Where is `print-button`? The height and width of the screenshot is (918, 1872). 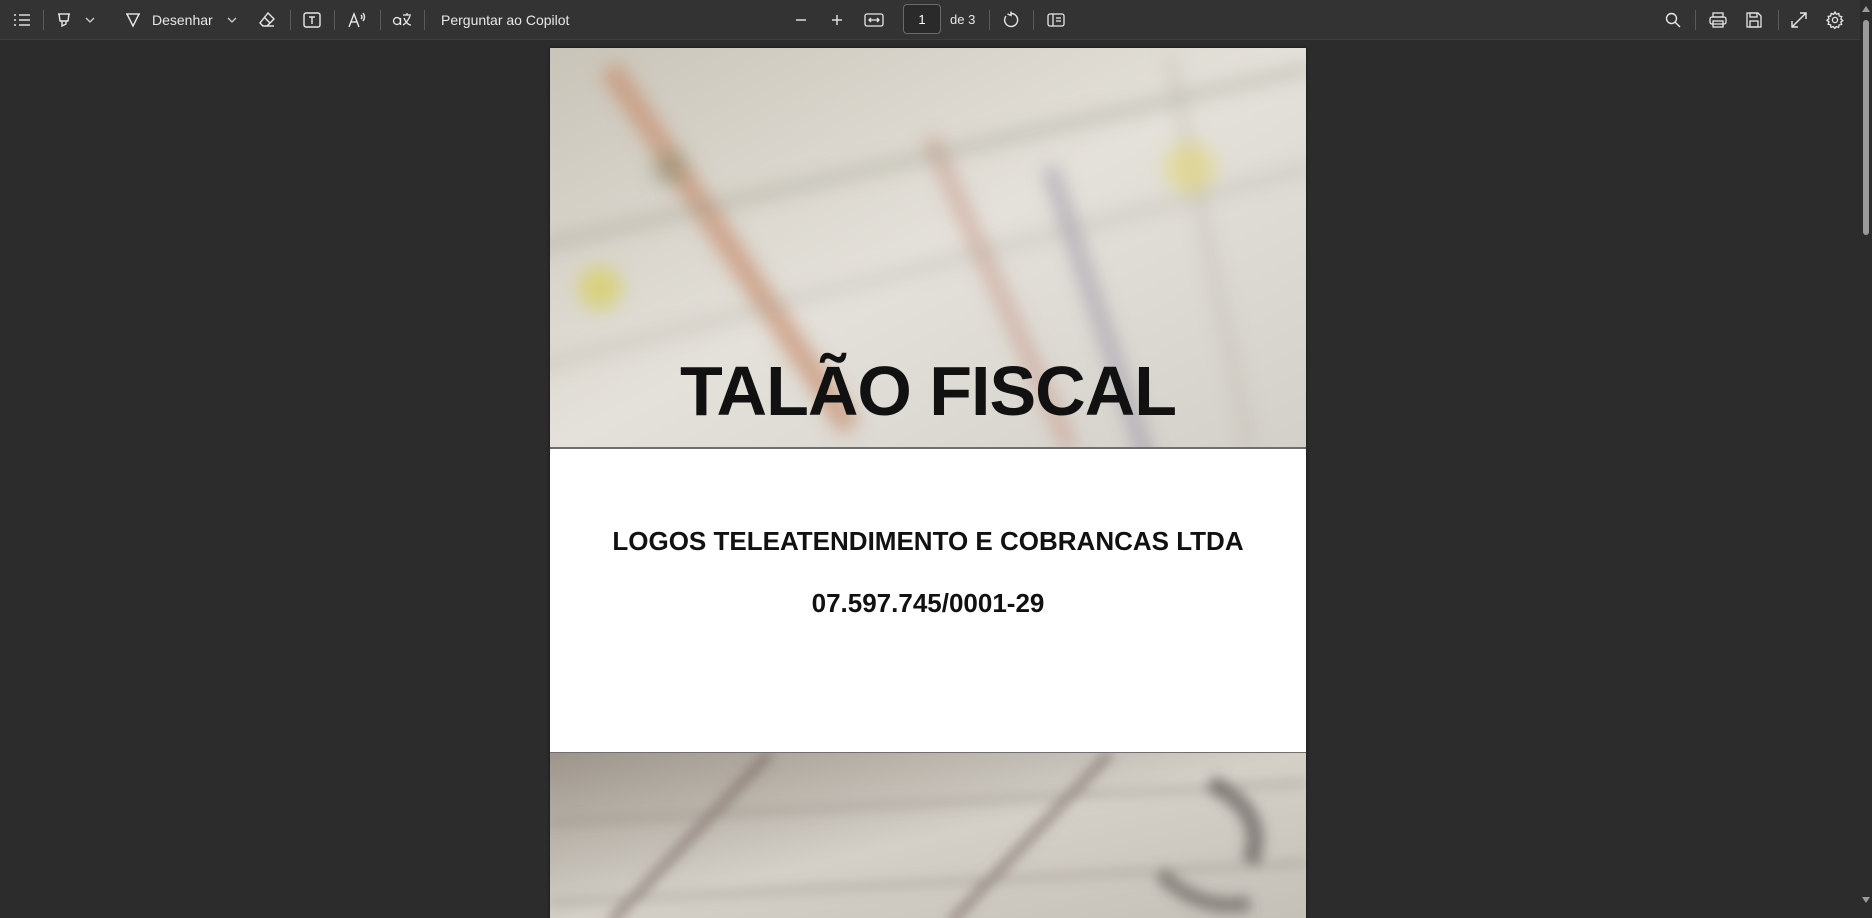 print-button is located at coordinates (1718, 20).